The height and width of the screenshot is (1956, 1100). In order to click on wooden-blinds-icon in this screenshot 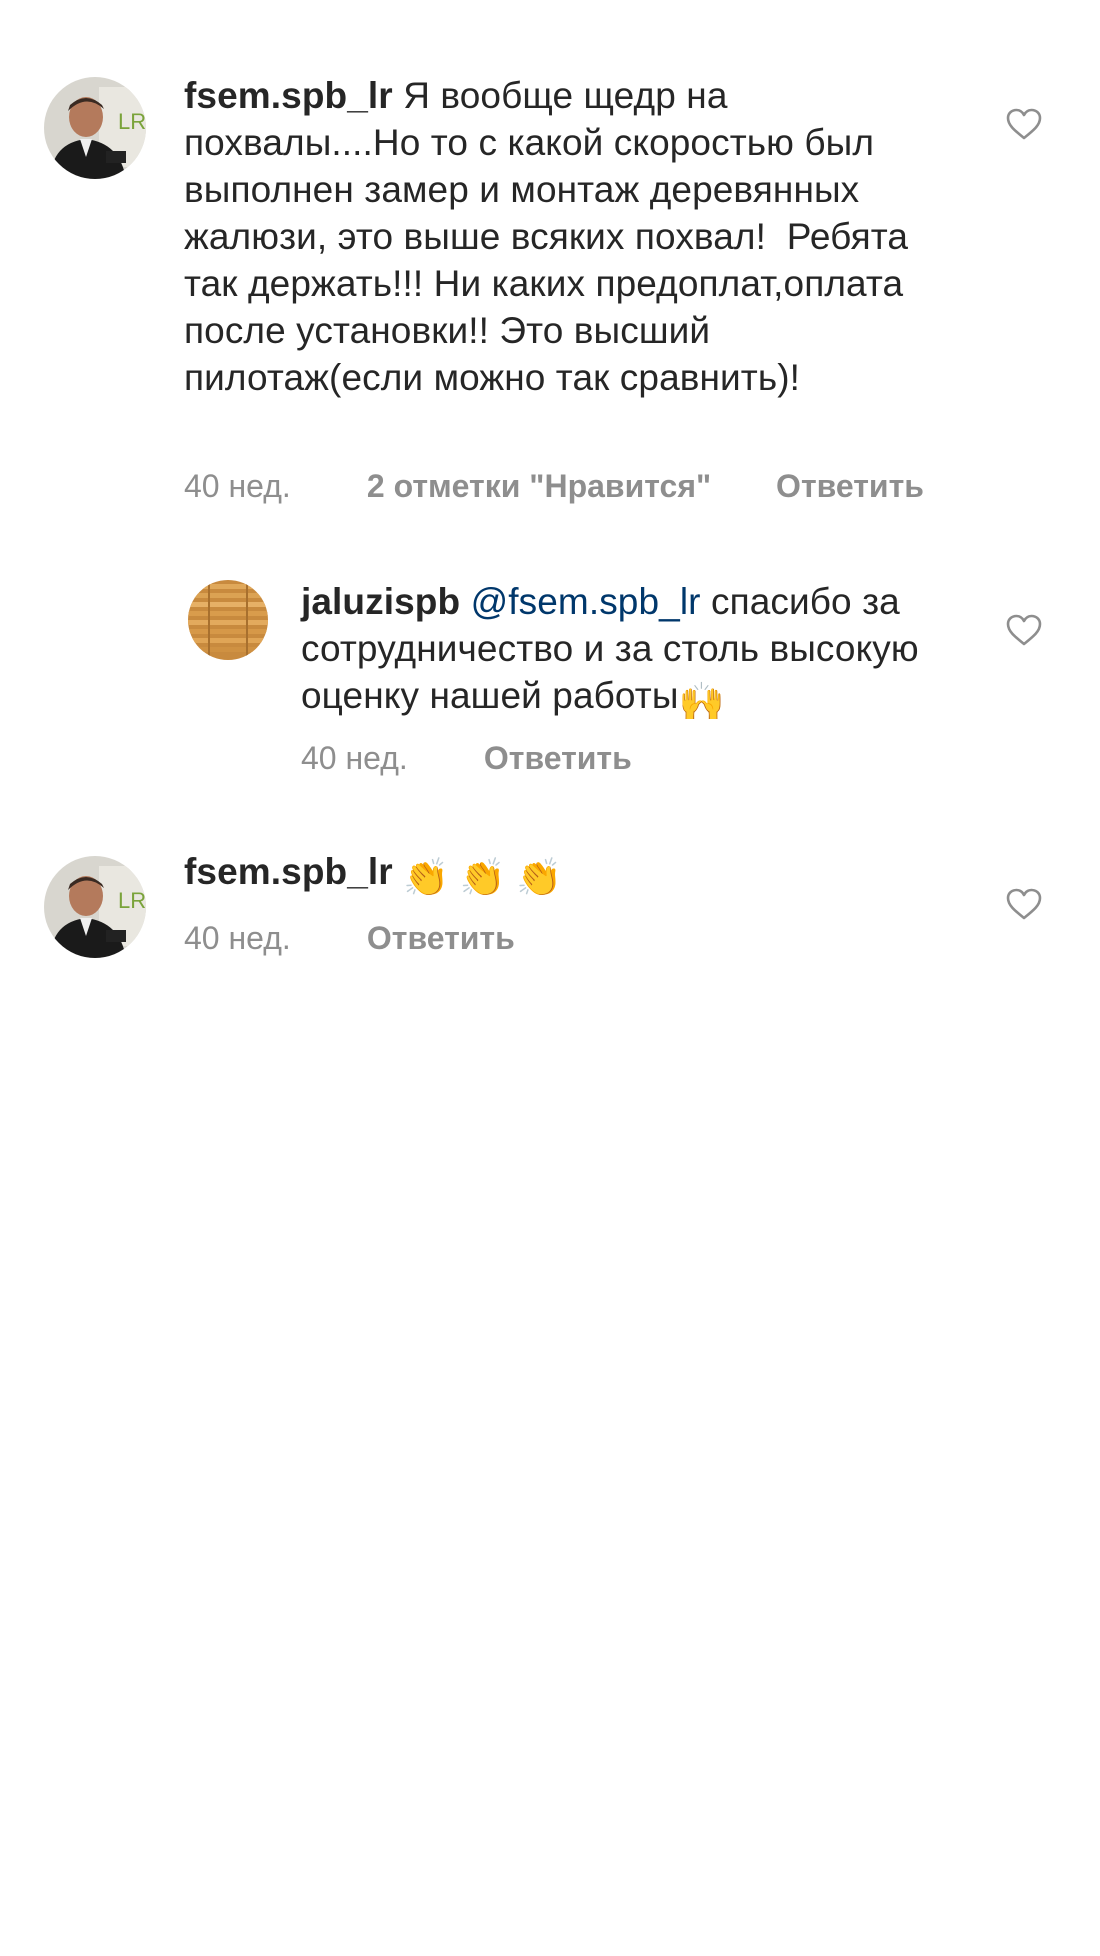, I will do `click(228, 620)`.